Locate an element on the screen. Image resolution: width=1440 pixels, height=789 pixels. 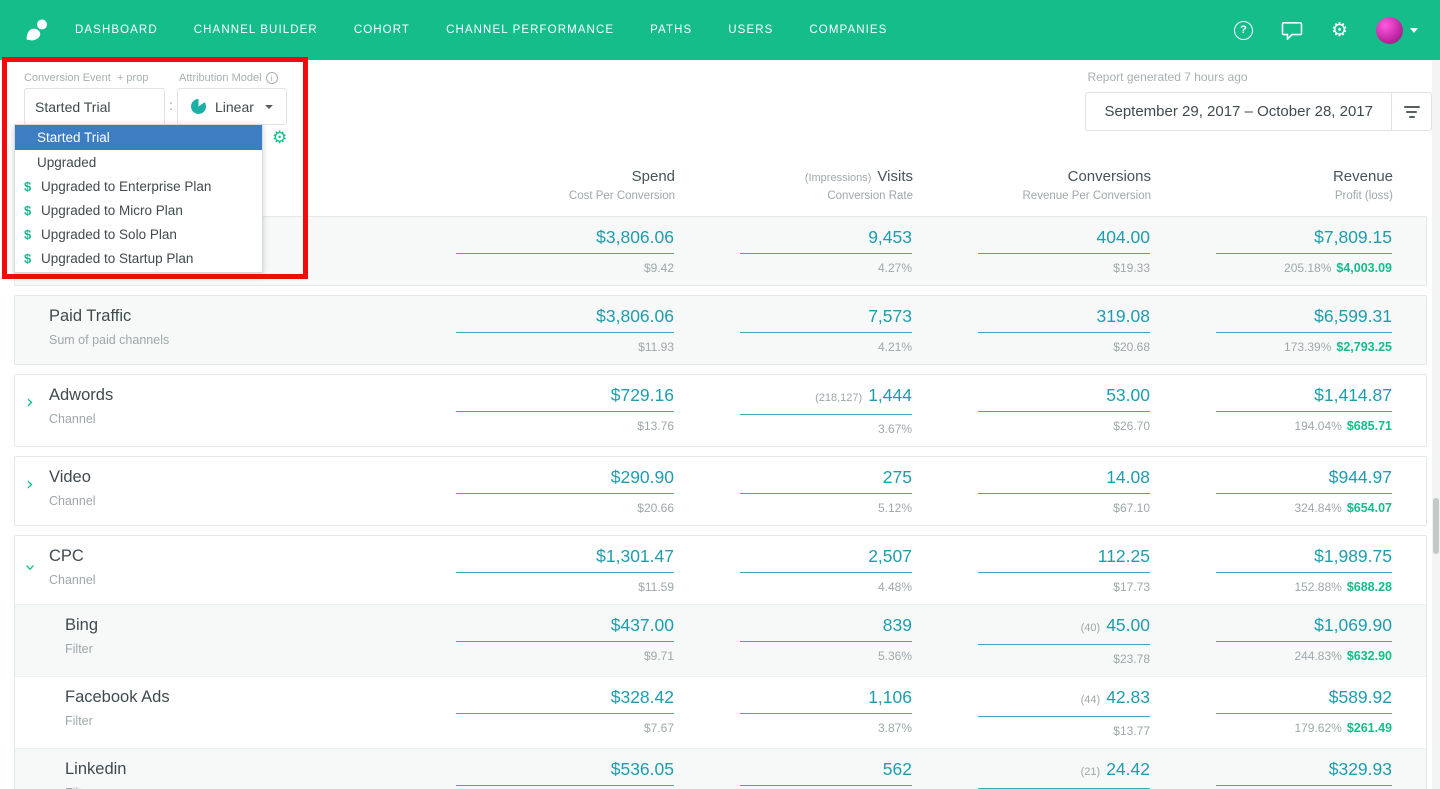
metric-value: $1,414.87 is located at coordinates (1304, 398).